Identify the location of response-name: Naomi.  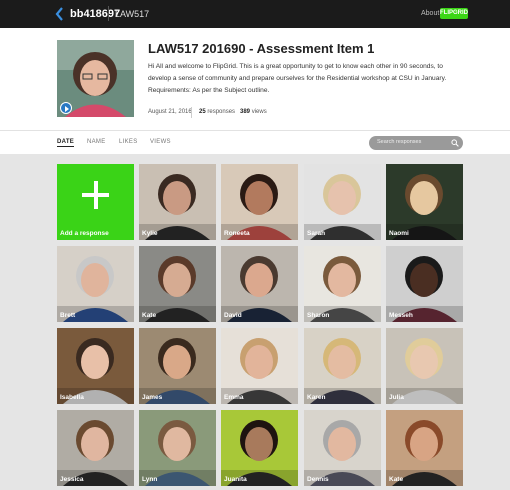
(399, 233).